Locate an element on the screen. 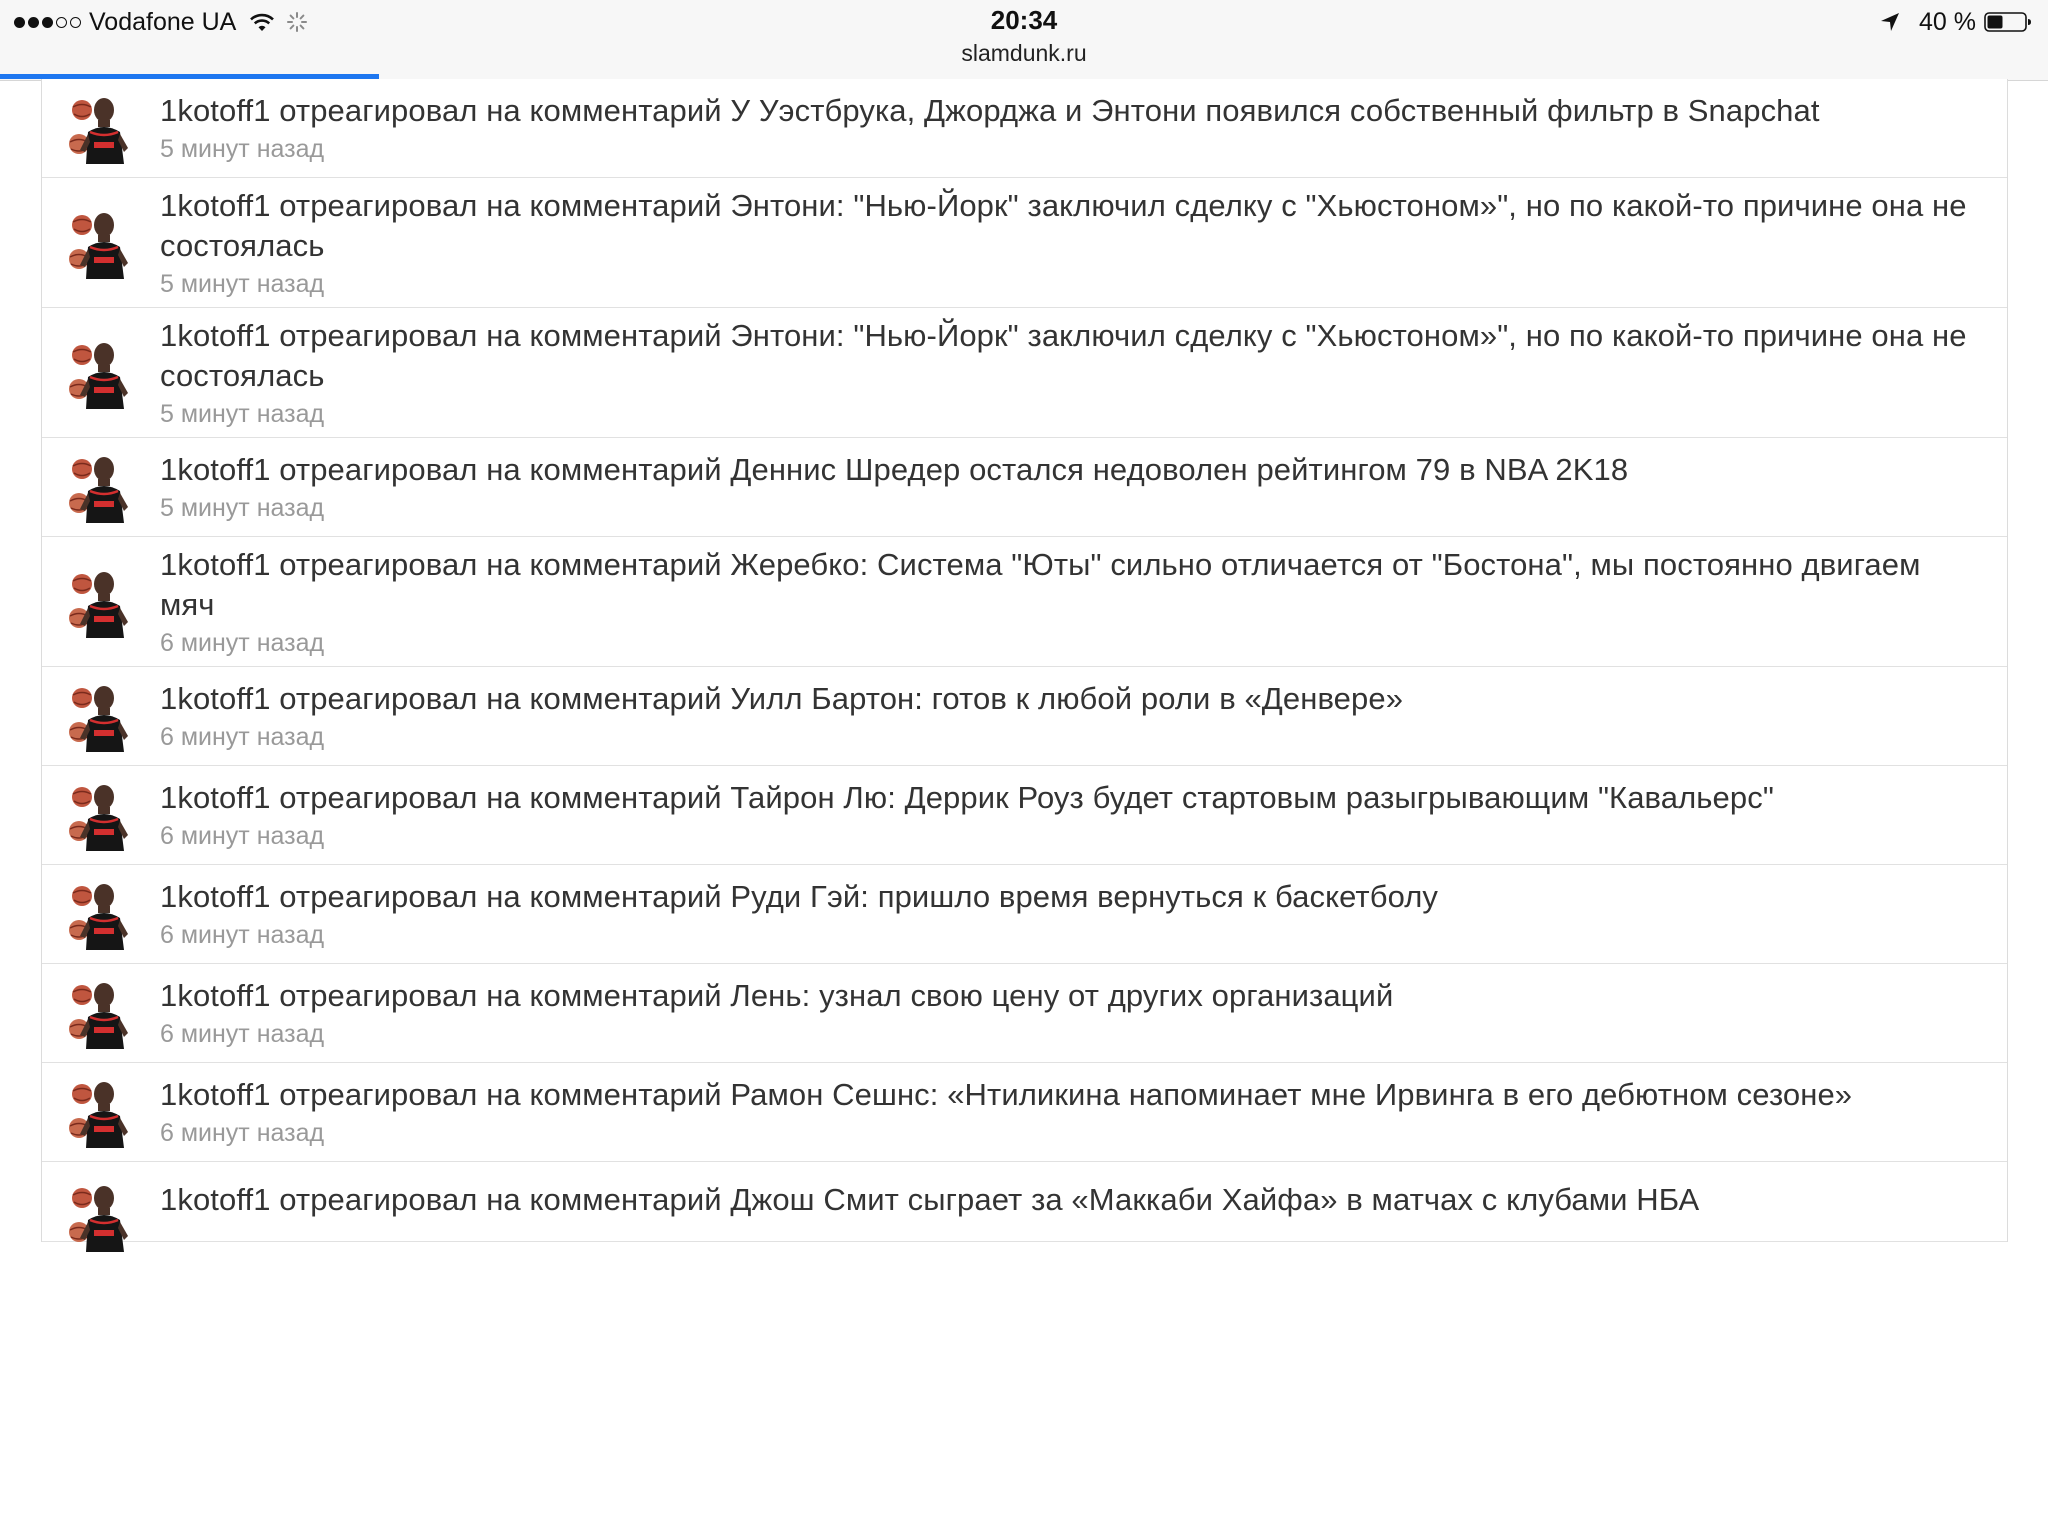 The image size is (2048, 1536). status-right: 40 % is located at coordinates (1955, 22).